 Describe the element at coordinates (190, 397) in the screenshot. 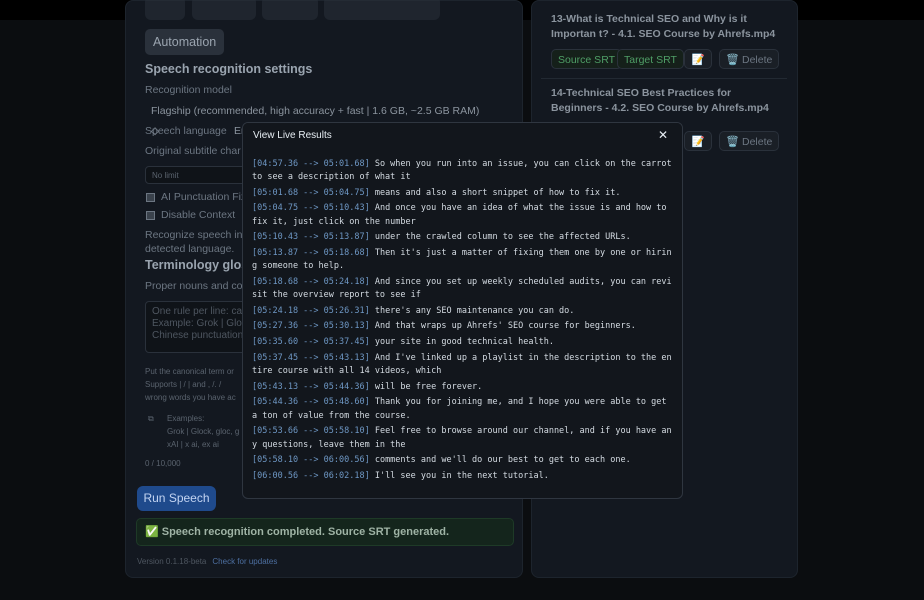

I see `canonical-note-3: wrong words you have ac` at that location.